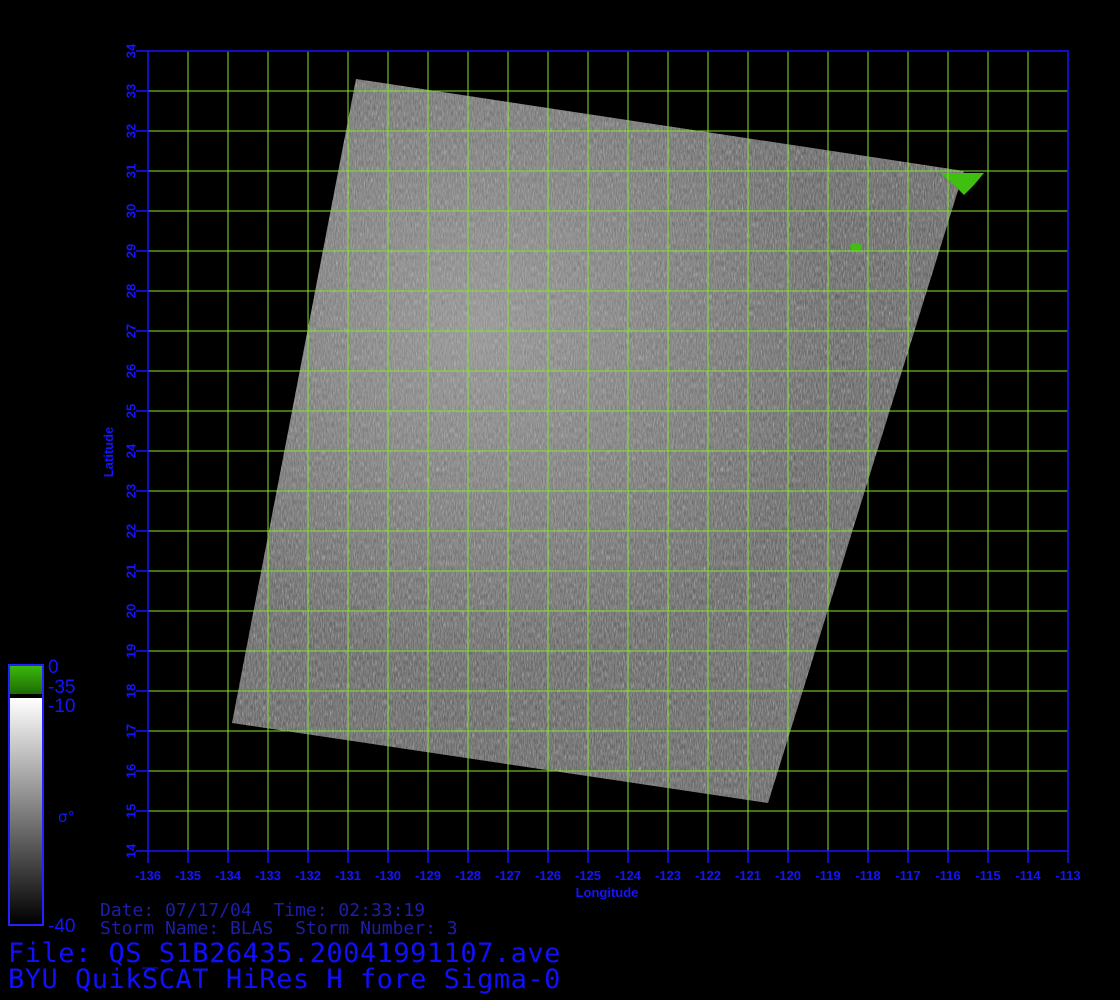 This screenshot has height=1000, width=1120. I want to click on x-tick-label: -124, so click(628, 875).